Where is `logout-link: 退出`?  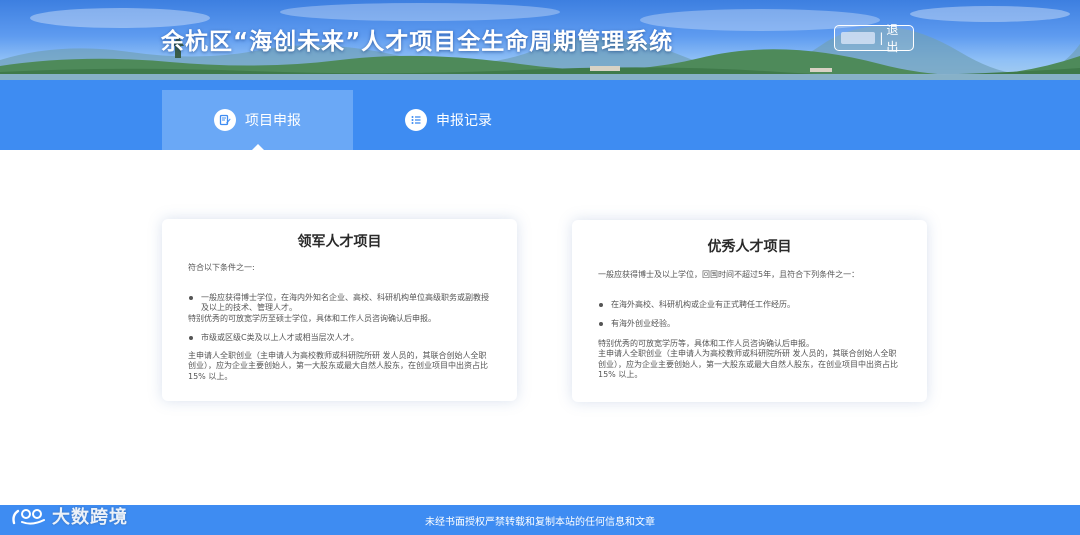
logout-link: 退出 is located at coordinates (896, 38).